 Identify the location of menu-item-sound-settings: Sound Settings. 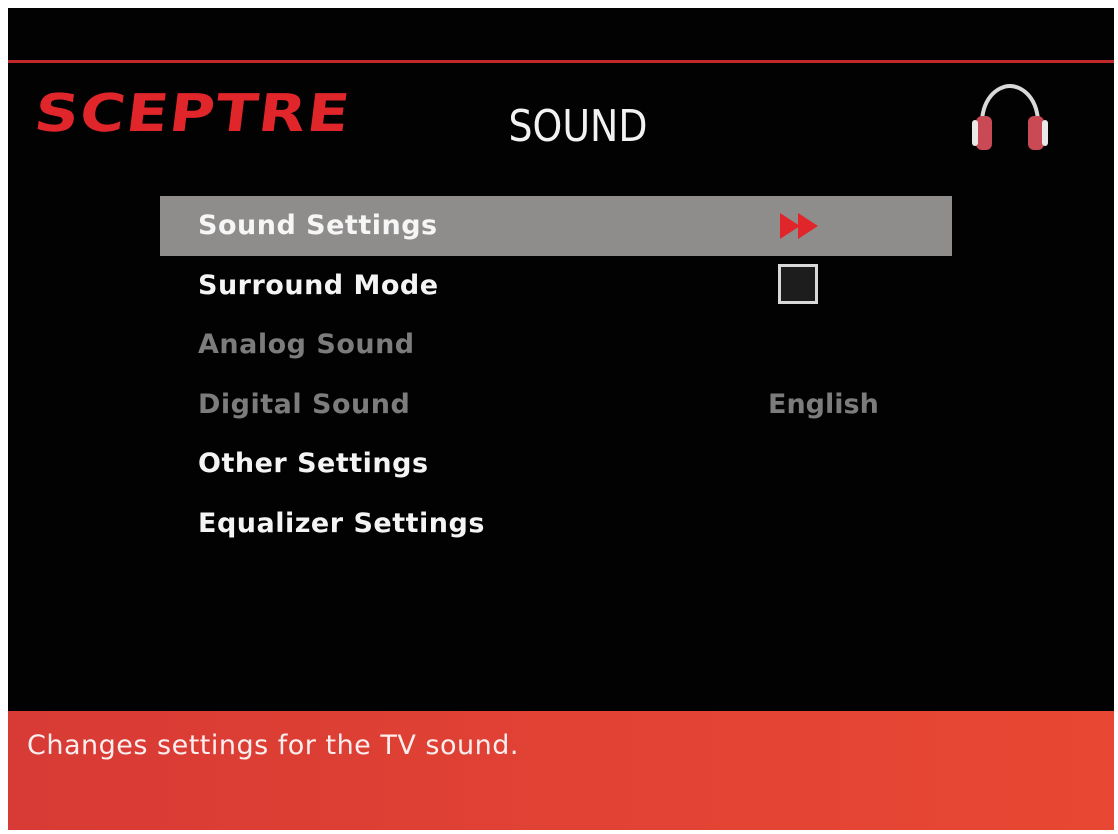
(556, 226).